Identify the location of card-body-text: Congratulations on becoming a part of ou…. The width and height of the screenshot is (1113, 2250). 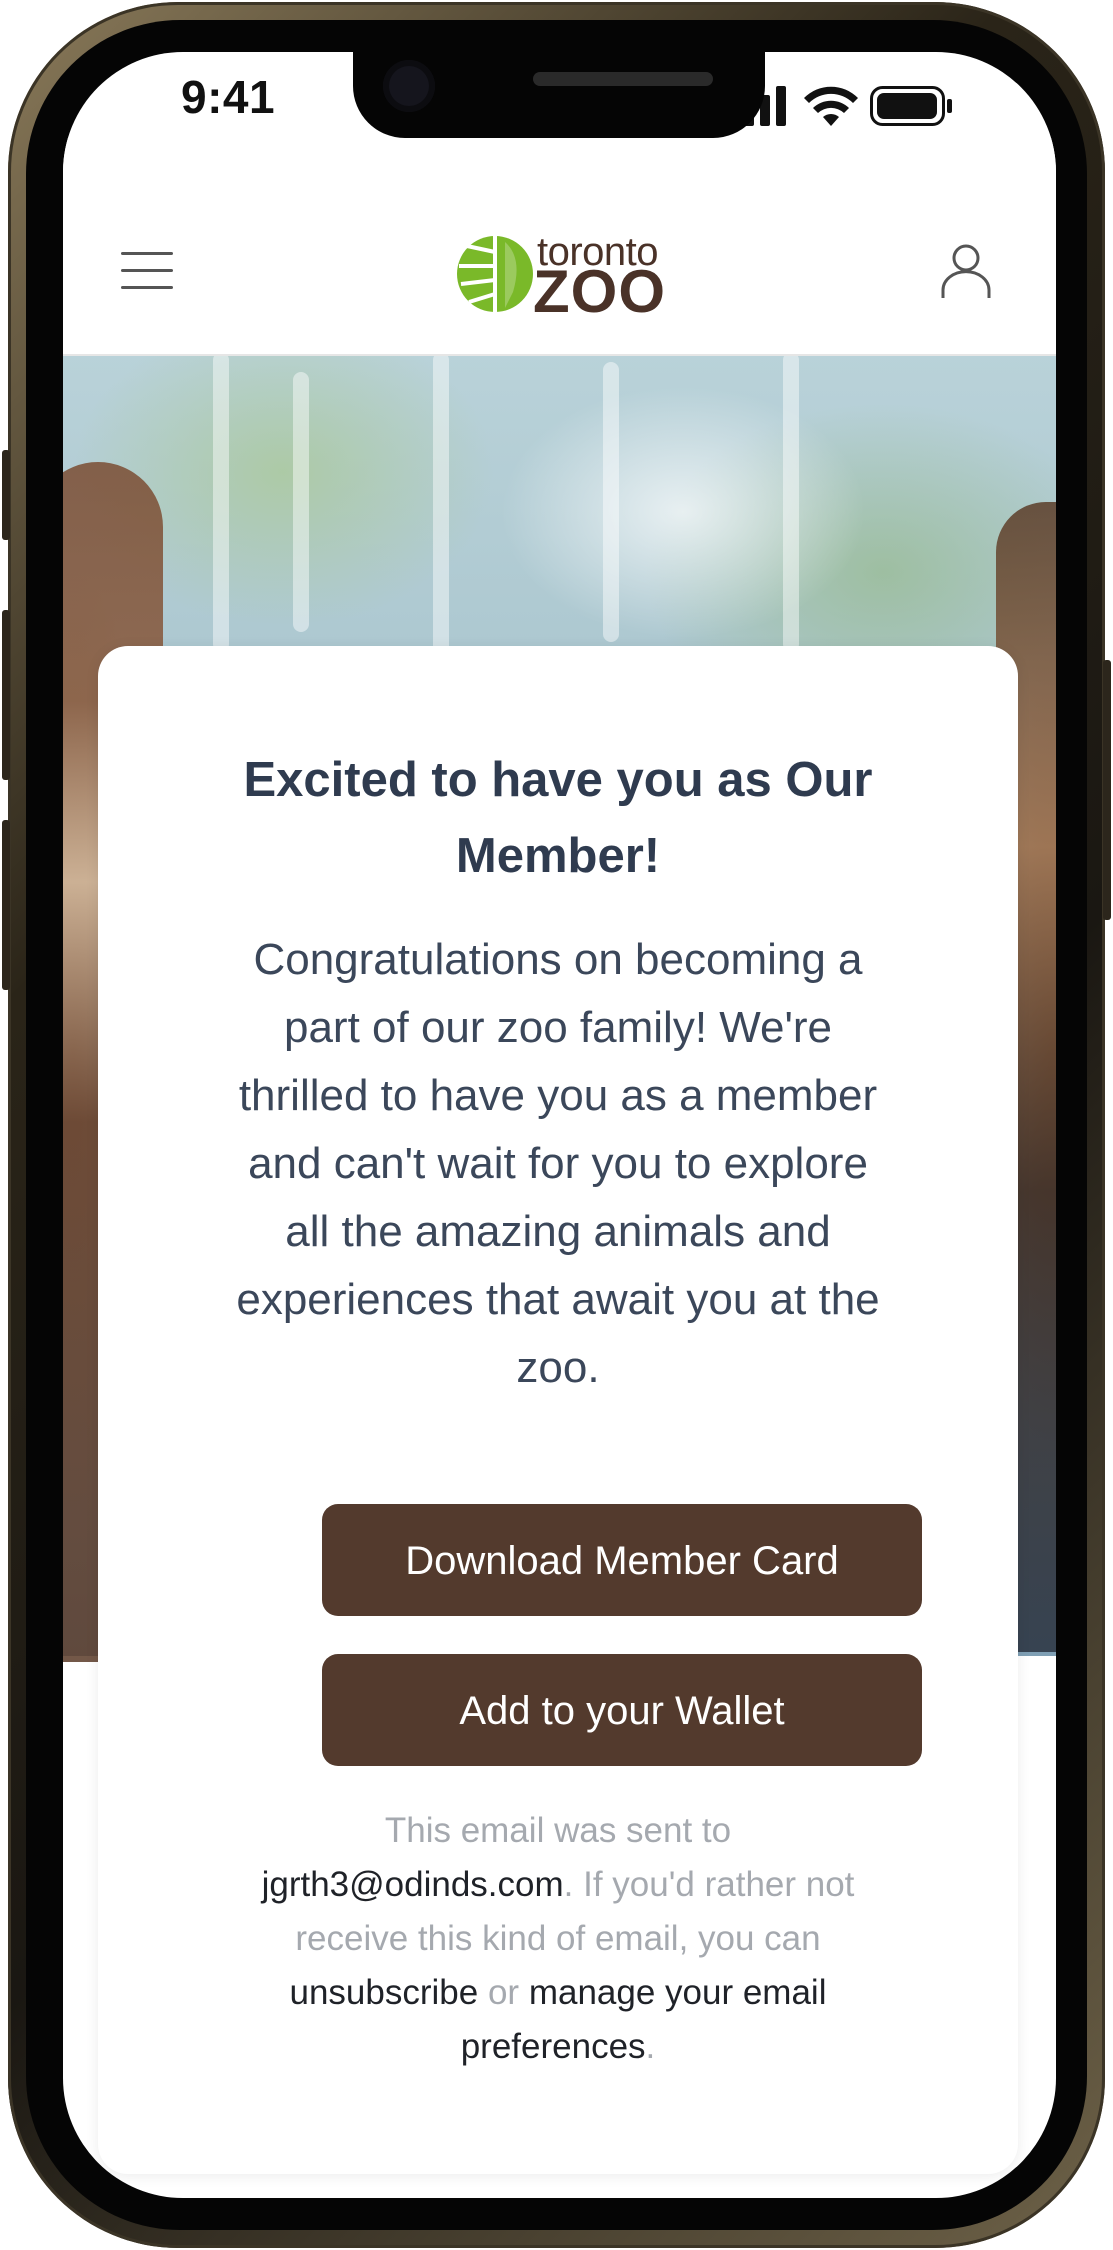
(558, 1163).